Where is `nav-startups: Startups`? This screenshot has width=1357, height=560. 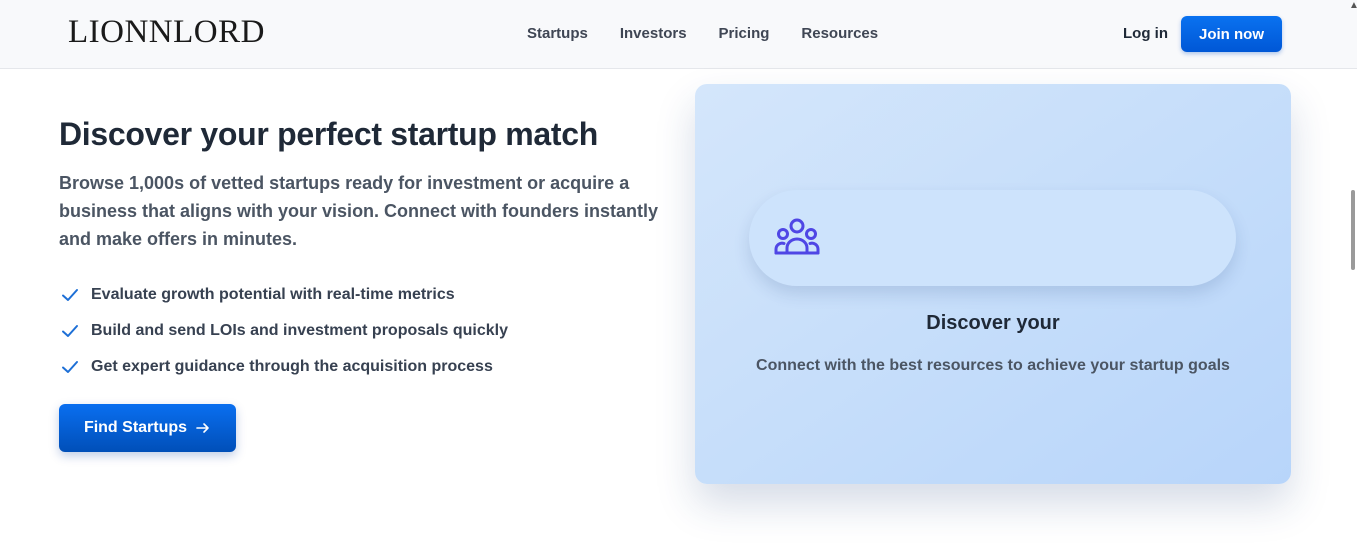
nav-startups: Startups is located at coordinates (557, 33).